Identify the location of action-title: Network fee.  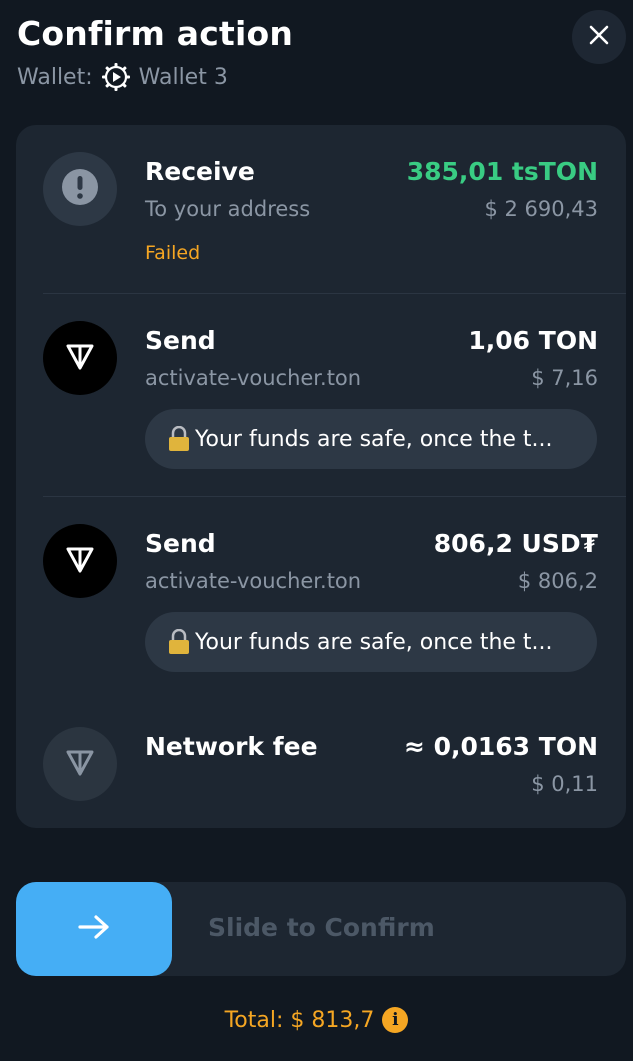
(231, 746).